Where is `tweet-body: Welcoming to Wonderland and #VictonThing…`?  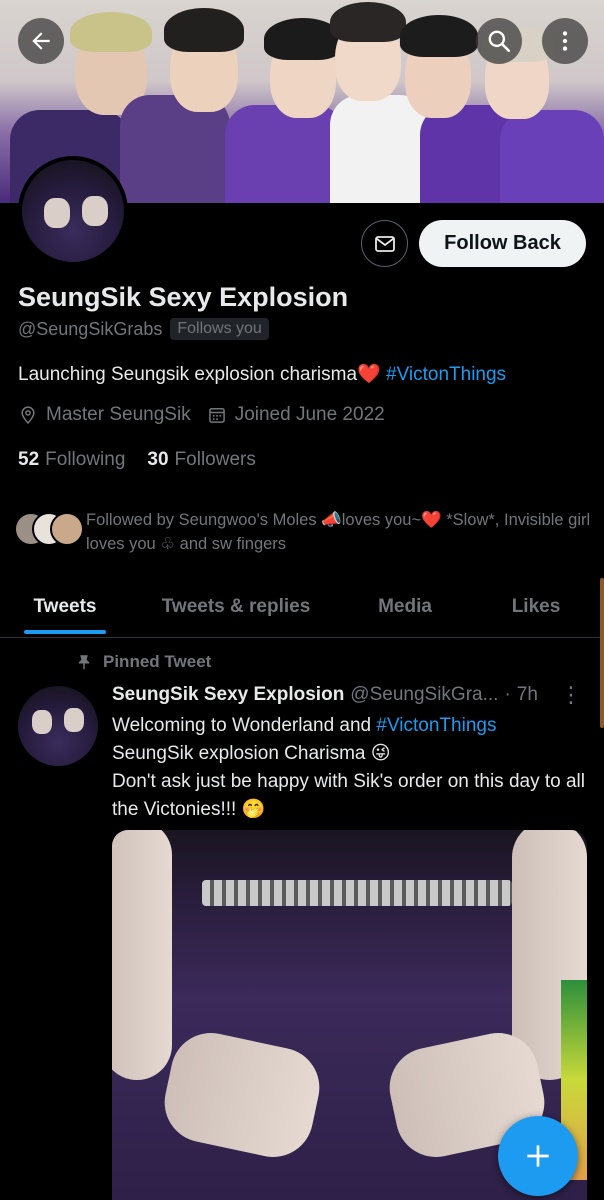
tweet-body: Welcoming to Wonderland and #VictonThing… is located at coordinates (352, 768).